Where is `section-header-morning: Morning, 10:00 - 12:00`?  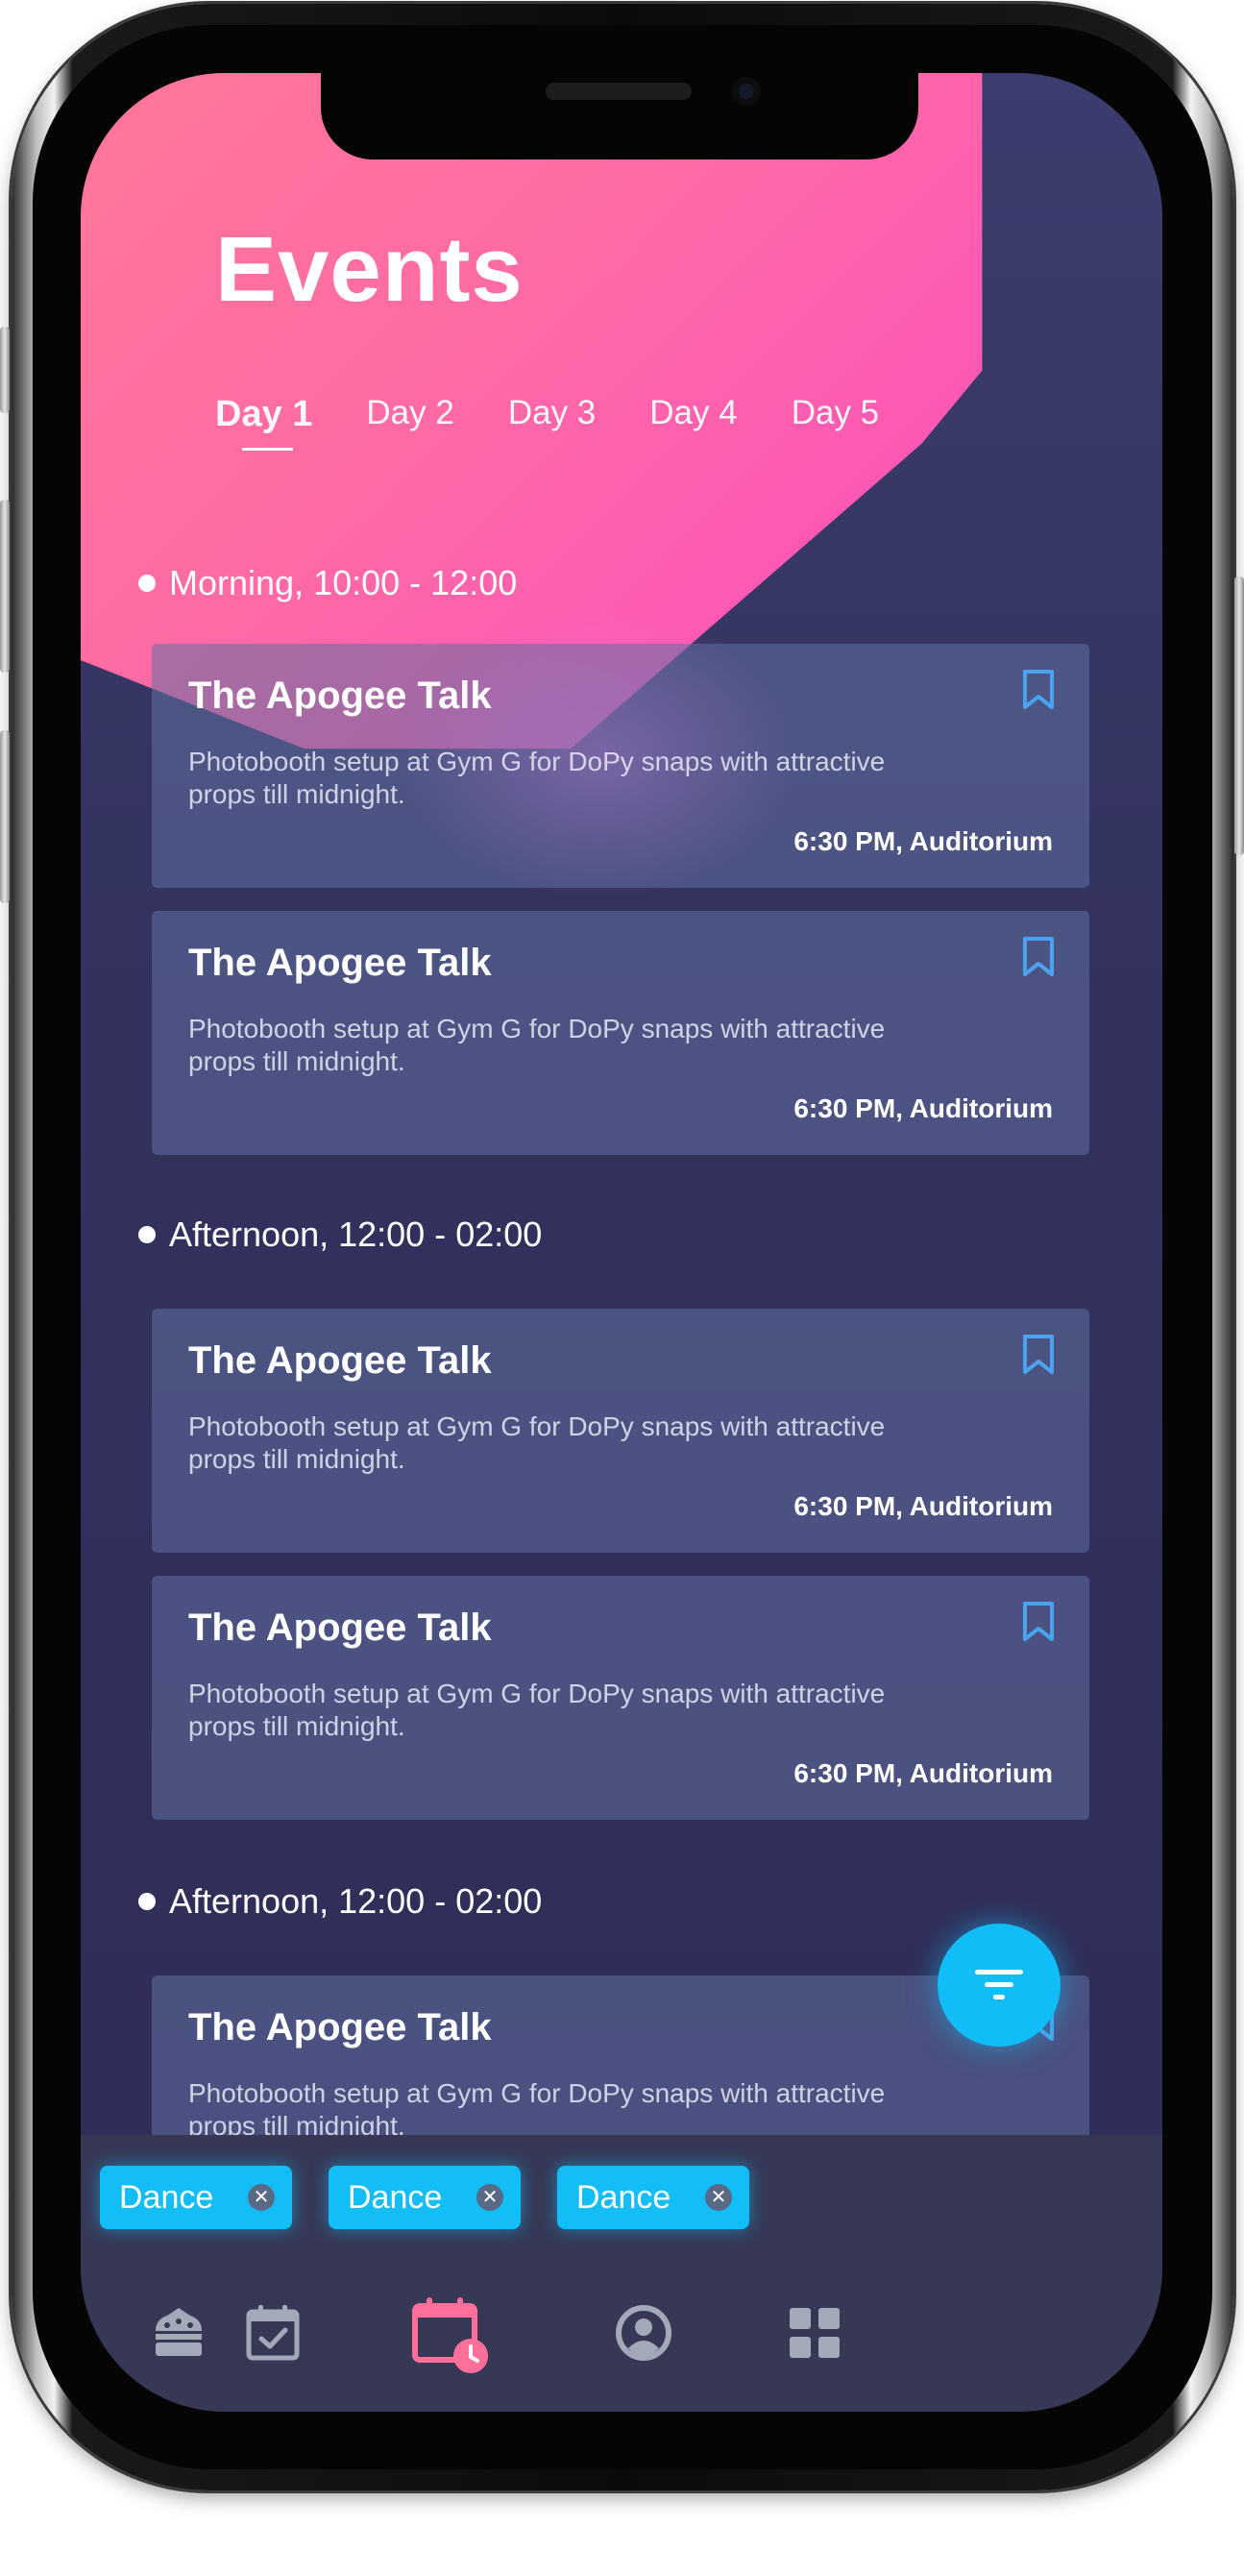
section-header-morning: Morning, 10:00 - 12:00 is located at coordinates (328, 583).